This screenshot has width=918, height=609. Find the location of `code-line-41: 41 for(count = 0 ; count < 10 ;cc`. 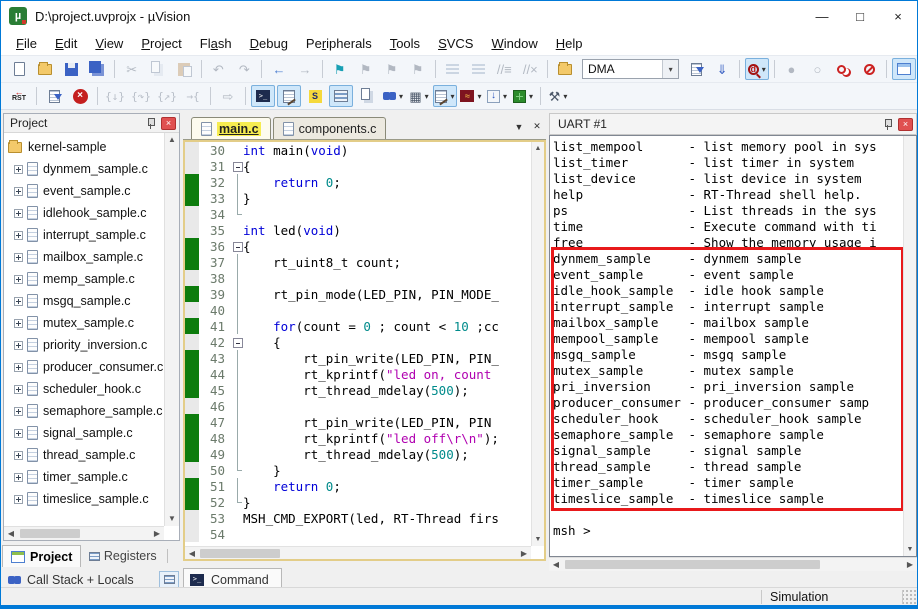

code-line-41: 41 for(count = 0 ; count < 10 ;cc is located at coordinates (358, 326).